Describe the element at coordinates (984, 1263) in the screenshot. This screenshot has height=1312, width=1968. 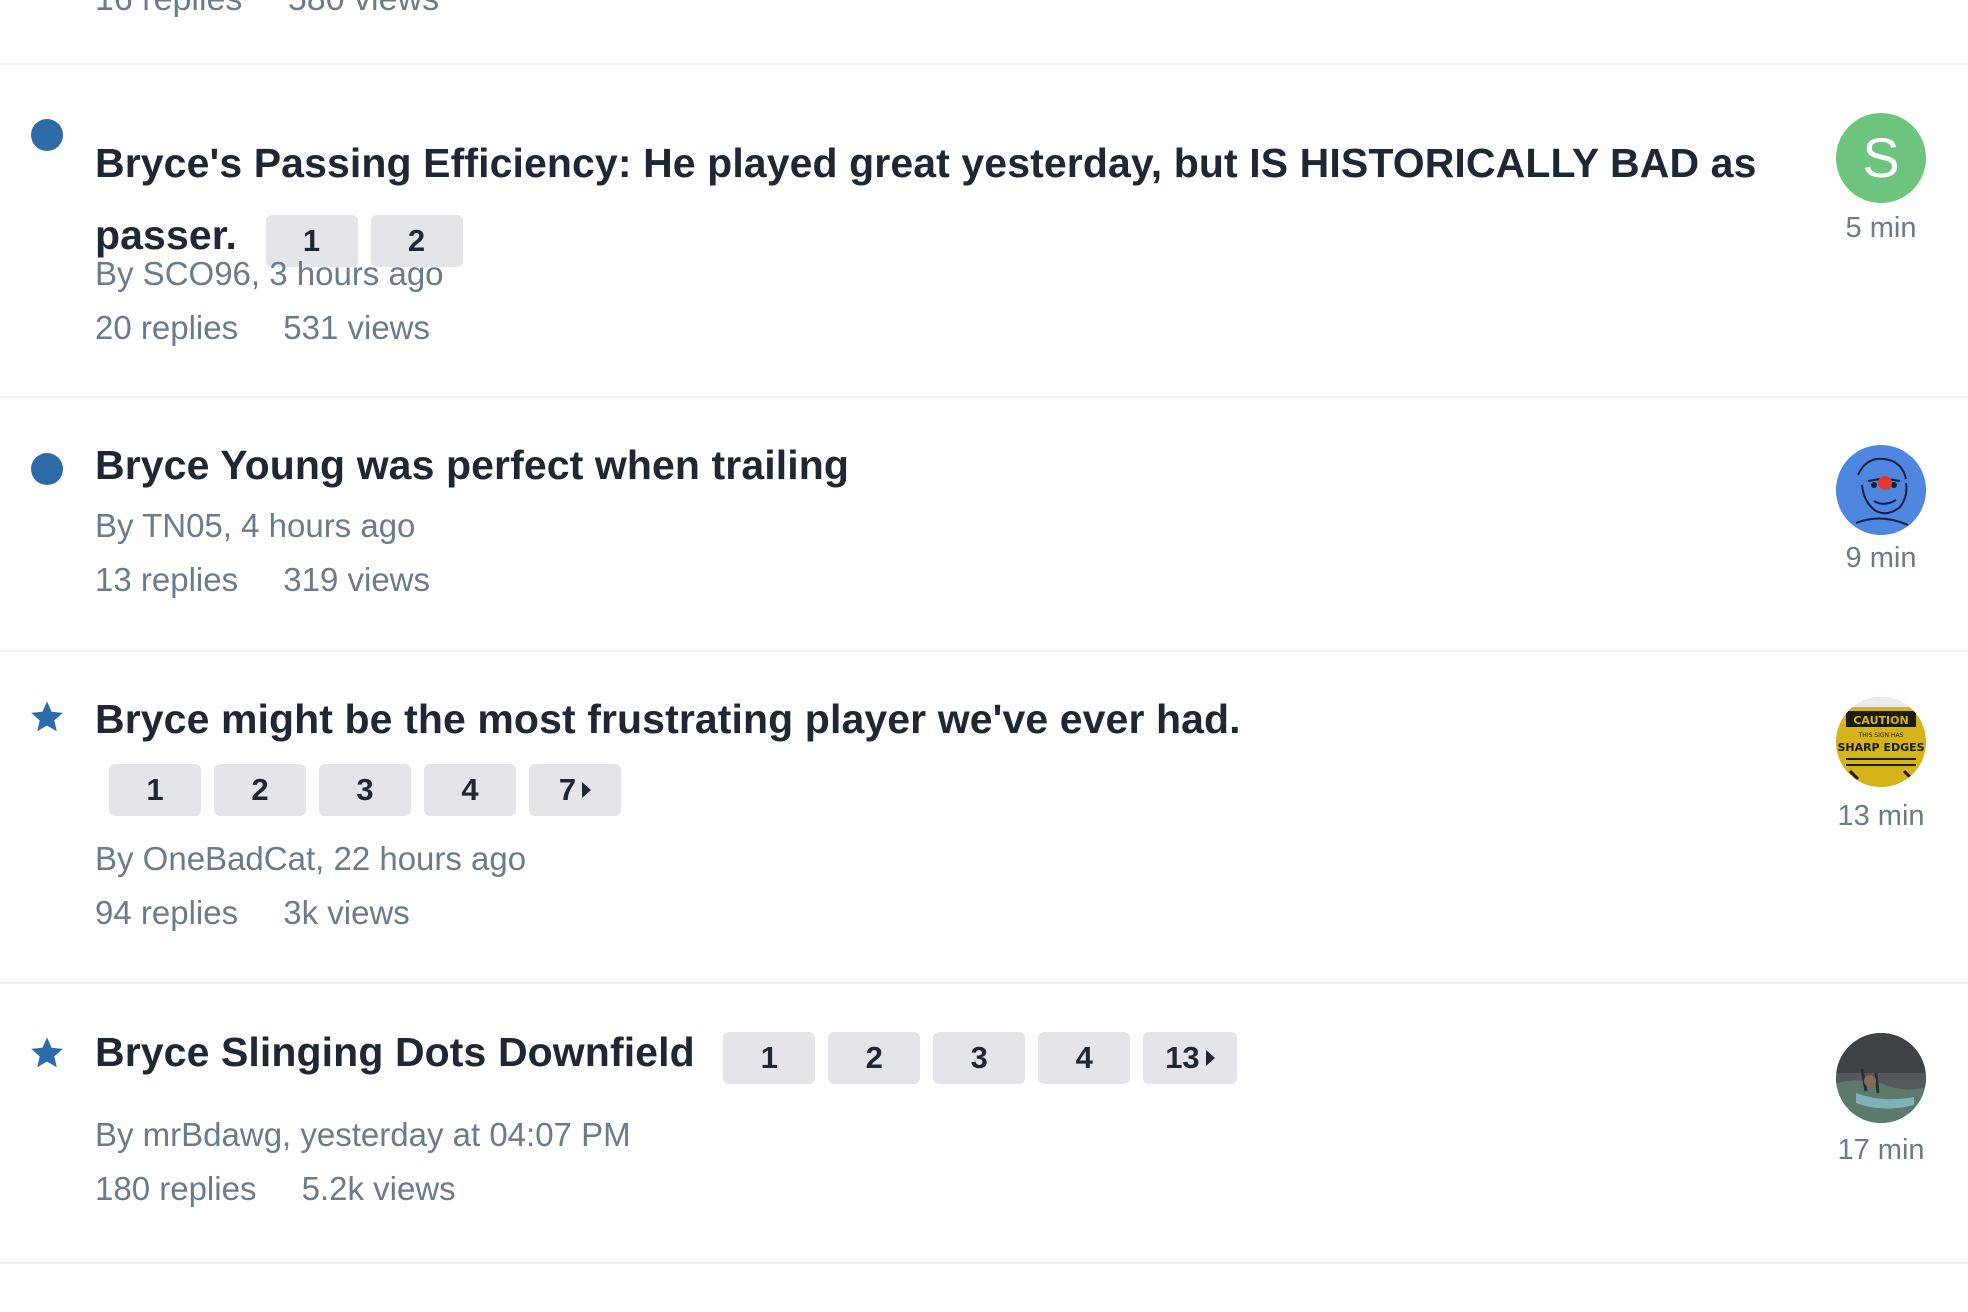
I see `row-divider` at that location.